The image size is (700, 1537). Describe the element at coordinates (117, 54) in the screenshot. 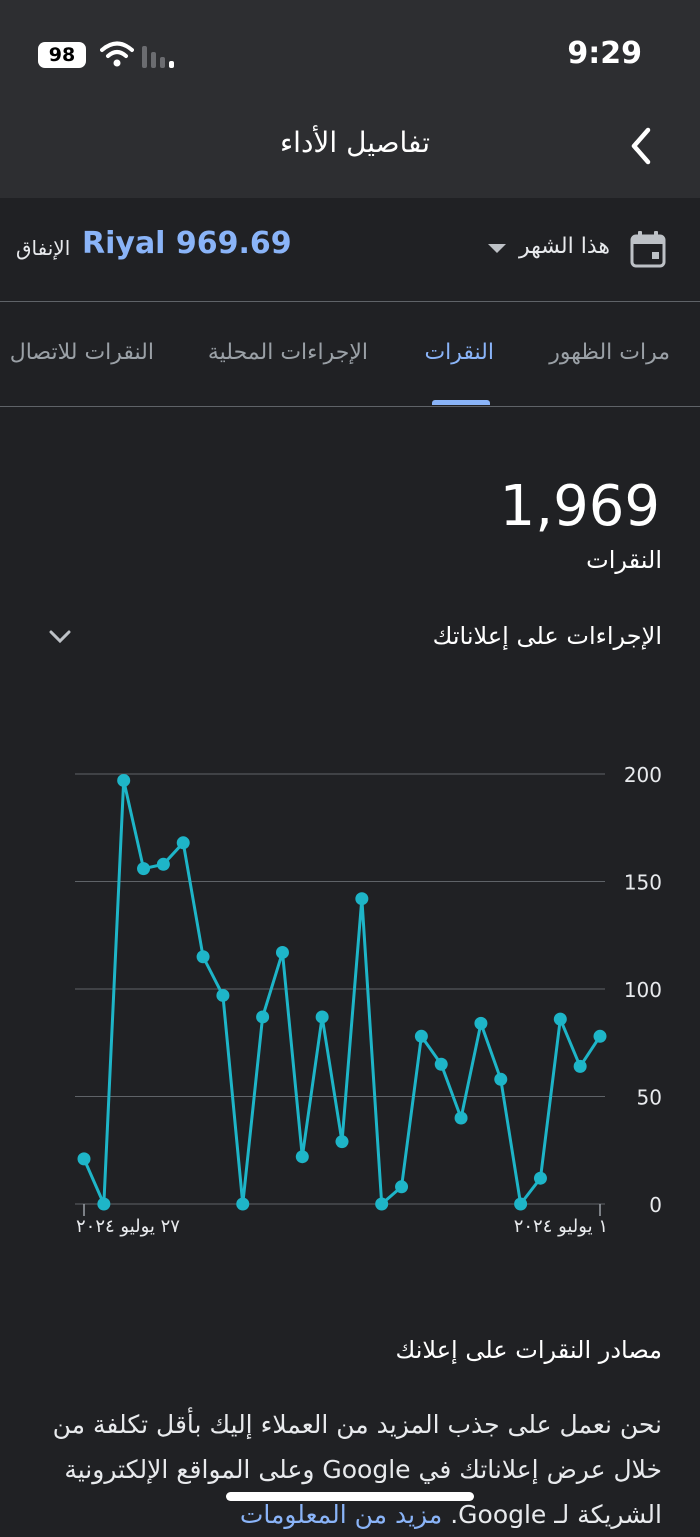

I see `wifi-icon` at that location.